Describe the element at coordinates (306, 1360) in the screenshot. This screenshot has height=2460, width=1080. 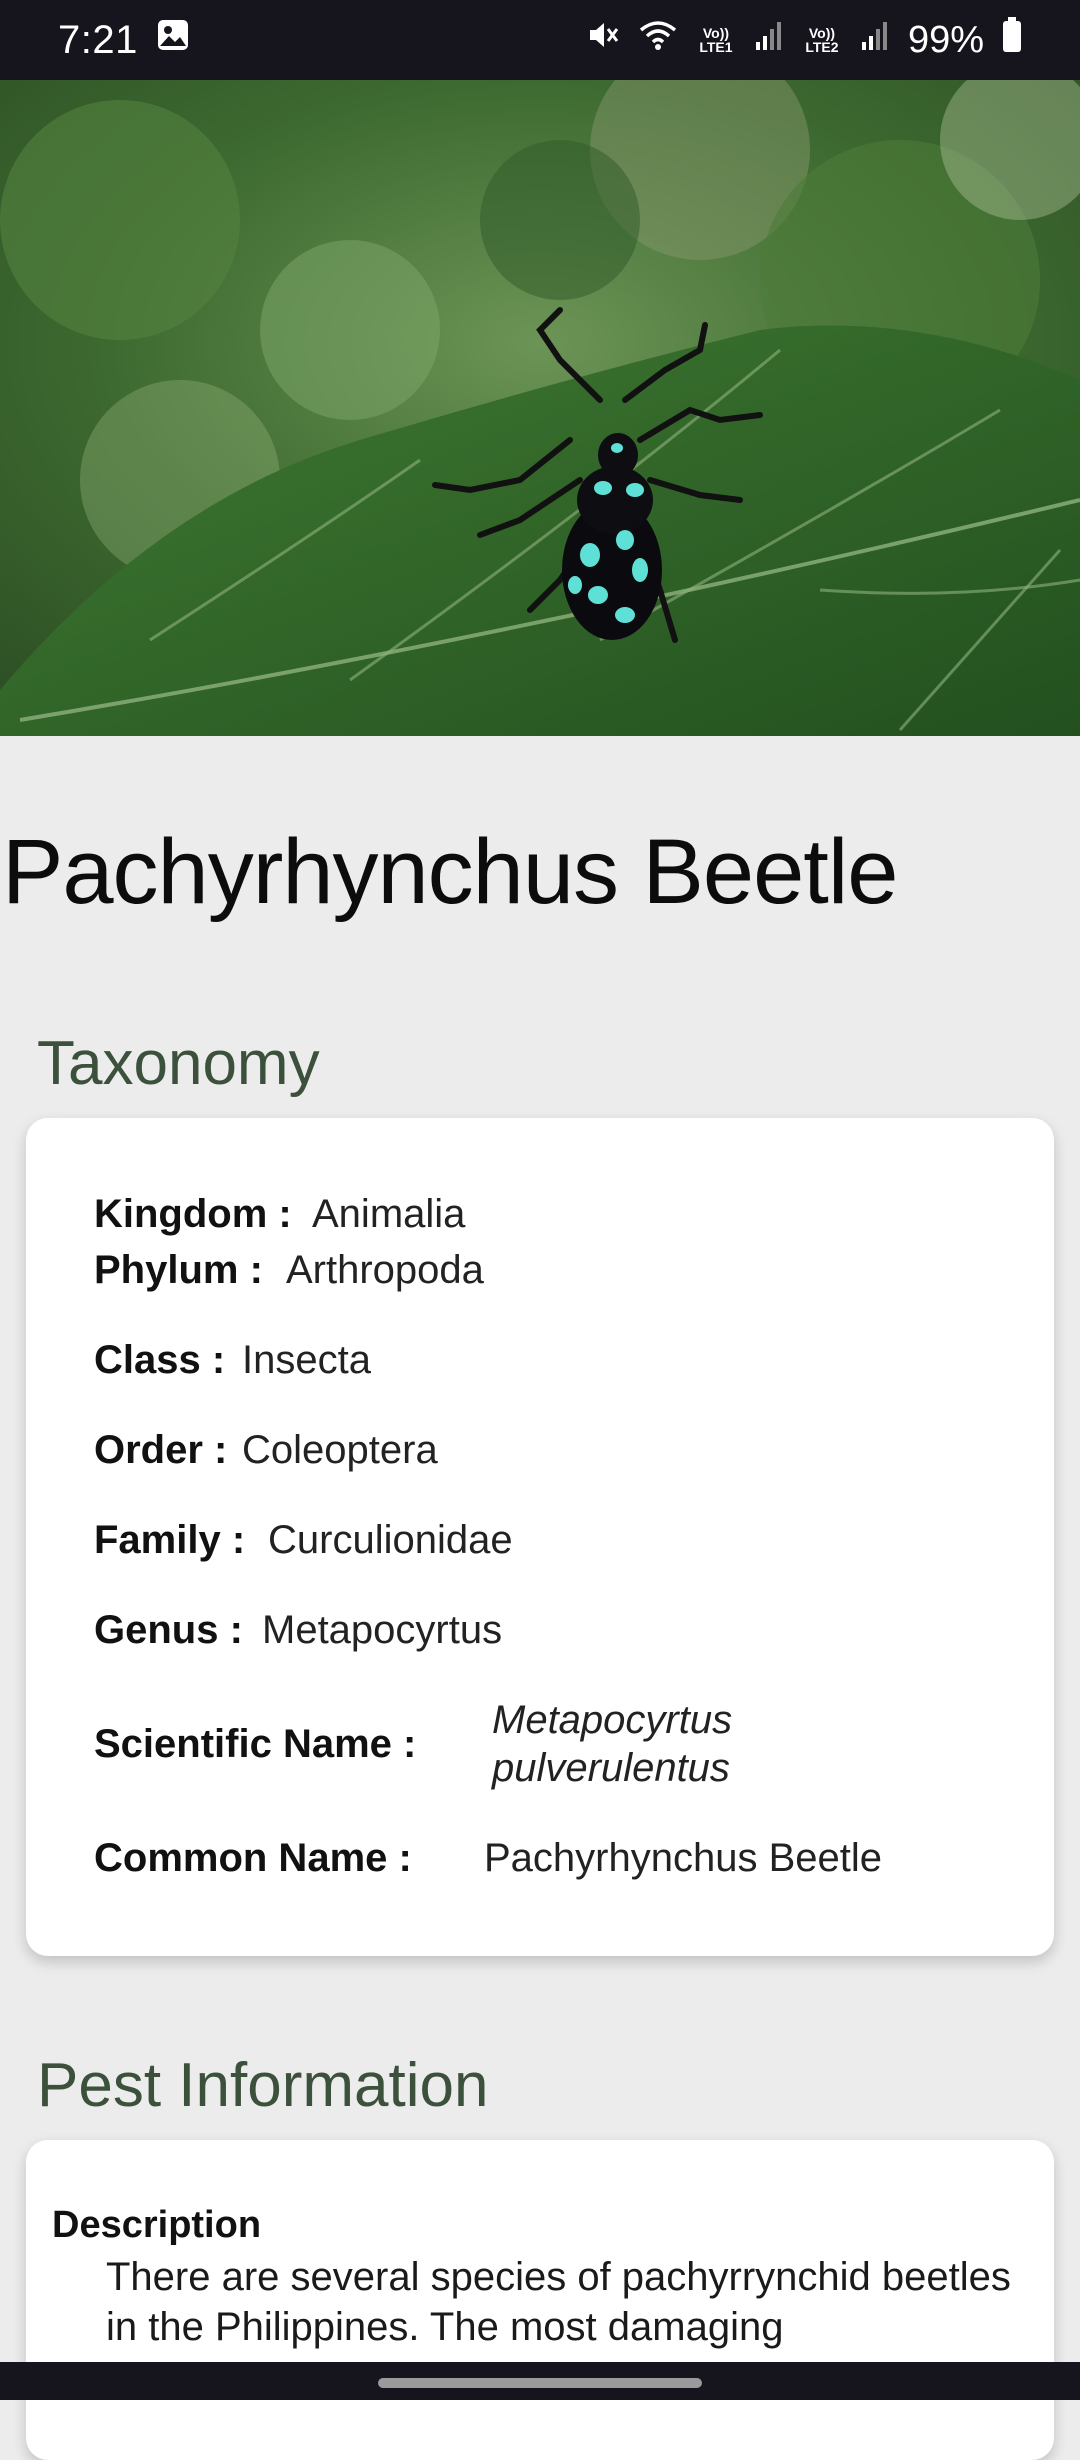
I see `taxonomy-value: Insecta` at that location.